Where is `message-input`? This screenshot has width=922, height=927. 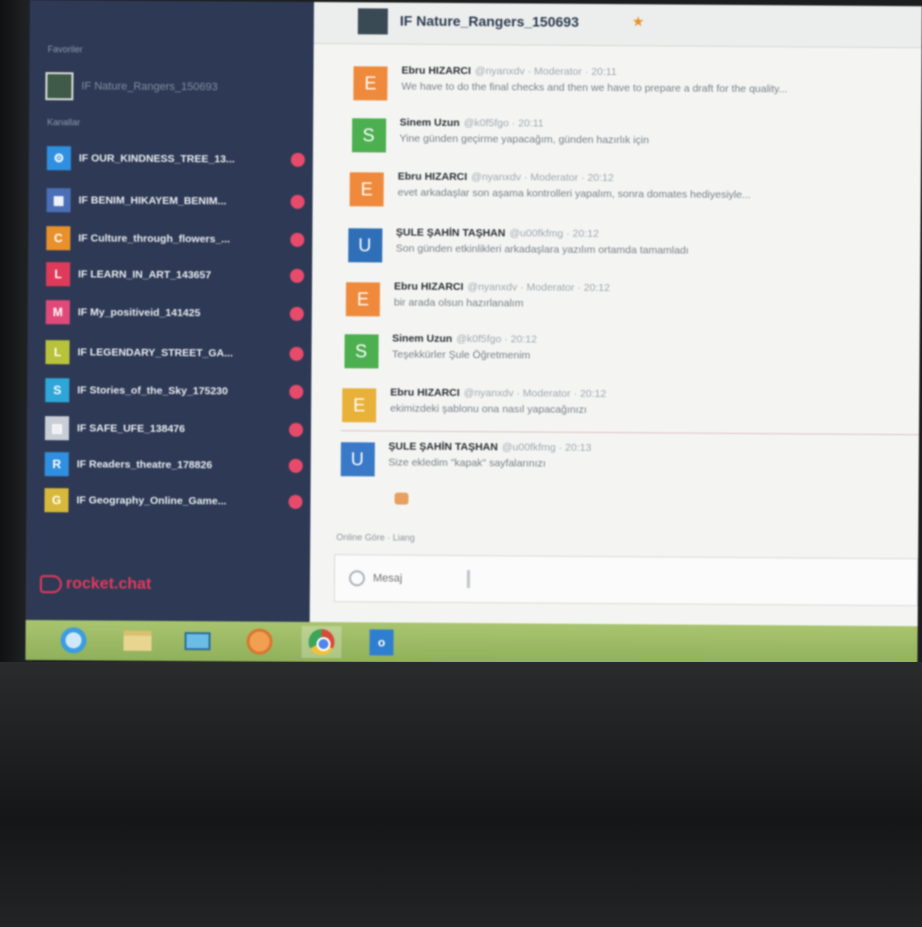
message-input is located at coordinates (418, 579).